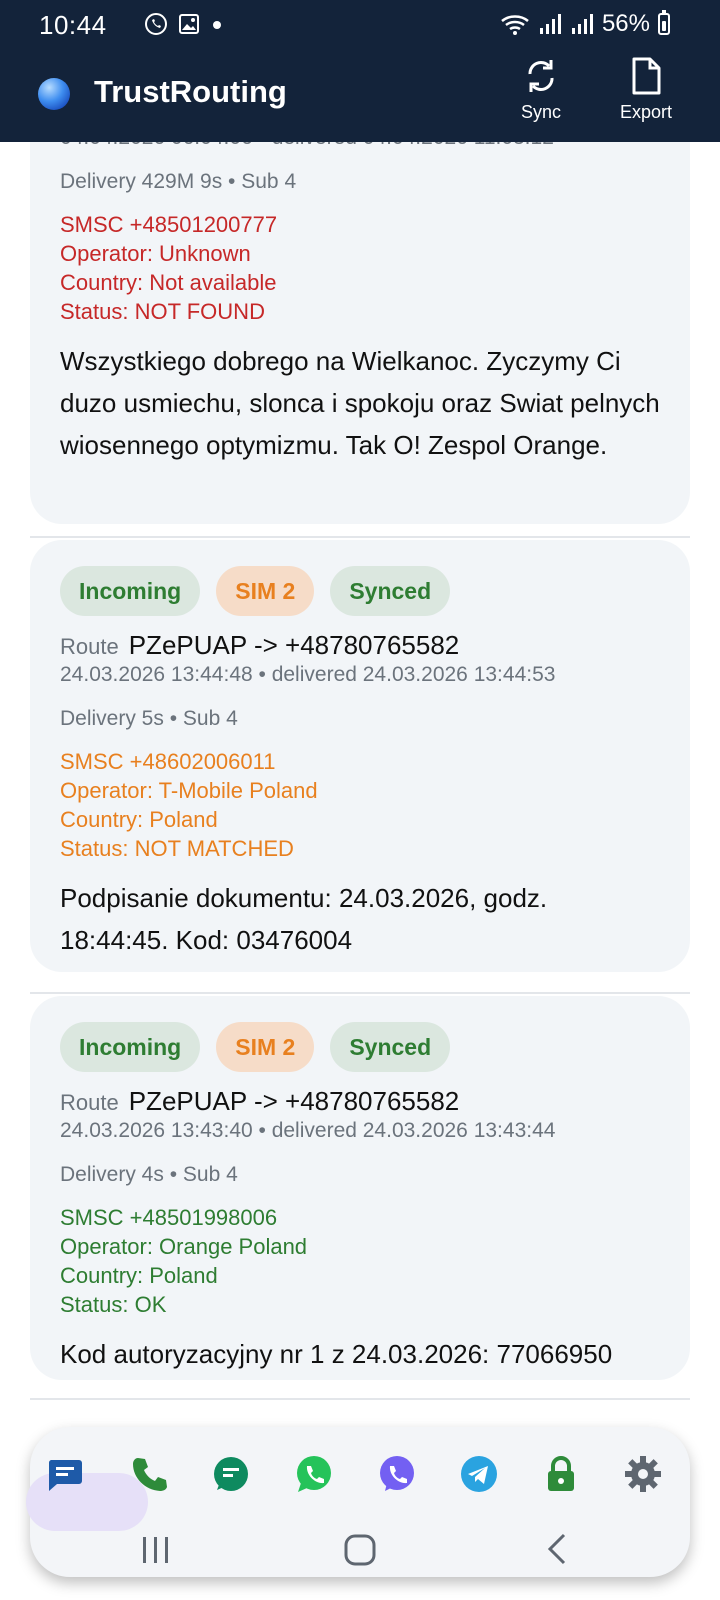 This screenshot has width=720, height=1600. I want to click on nav-settings, so click(642, 1473).